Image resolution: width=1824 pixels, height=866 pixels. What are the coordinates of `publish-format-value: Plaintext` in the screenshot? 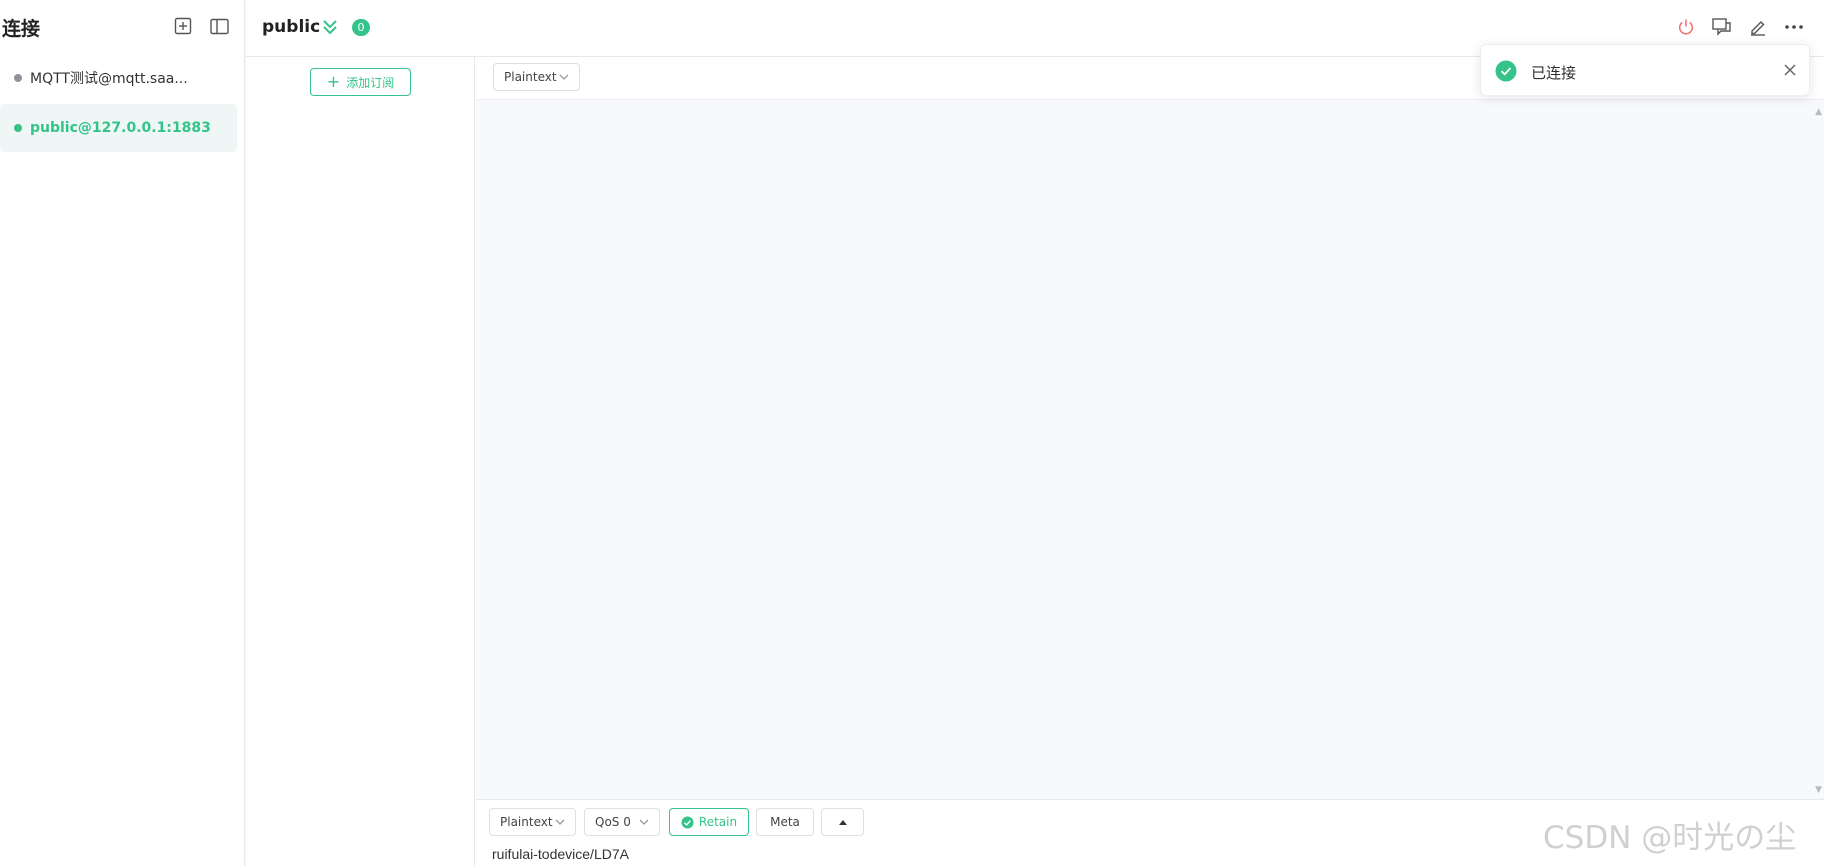 It's located at (526, 822).